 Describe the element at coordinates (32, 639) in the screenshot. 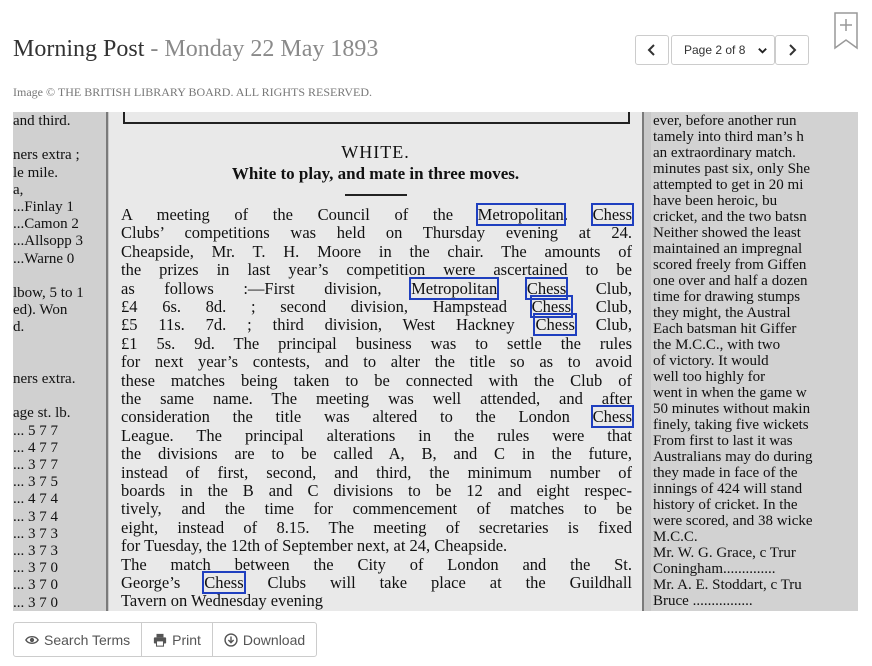

I see `eye-icon` at that location.